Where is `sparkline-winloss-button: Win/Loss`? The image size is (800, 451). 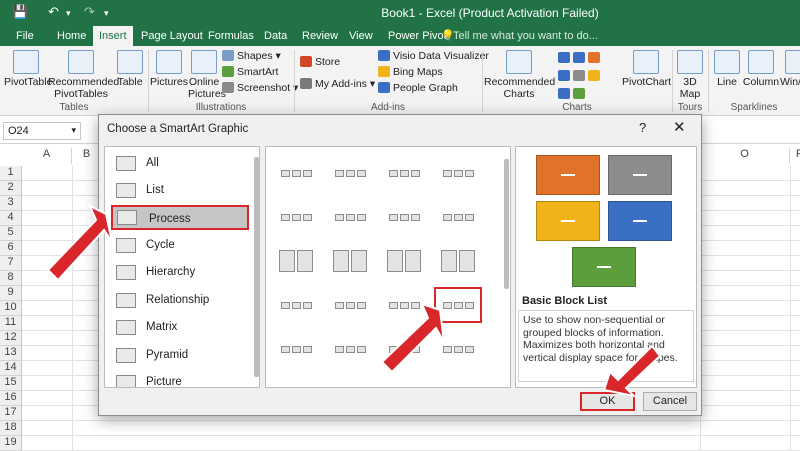
sparkline-winloss-button: Win/Loss is located at coordinates (790, 69).